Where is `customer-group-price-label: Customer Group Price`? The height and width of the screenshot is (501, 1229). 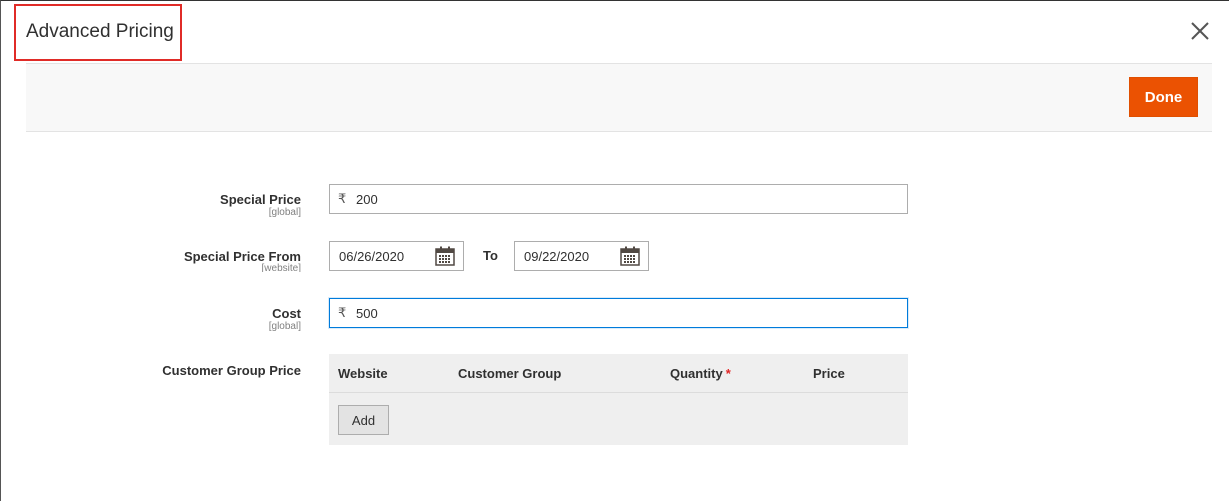
customer-group-price-label: Customer Group Price is located at coordinates (231, 370).